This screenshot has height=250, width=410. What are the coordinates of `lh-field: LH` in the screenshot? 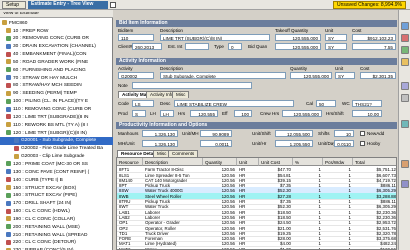 It's located at (167, 113).